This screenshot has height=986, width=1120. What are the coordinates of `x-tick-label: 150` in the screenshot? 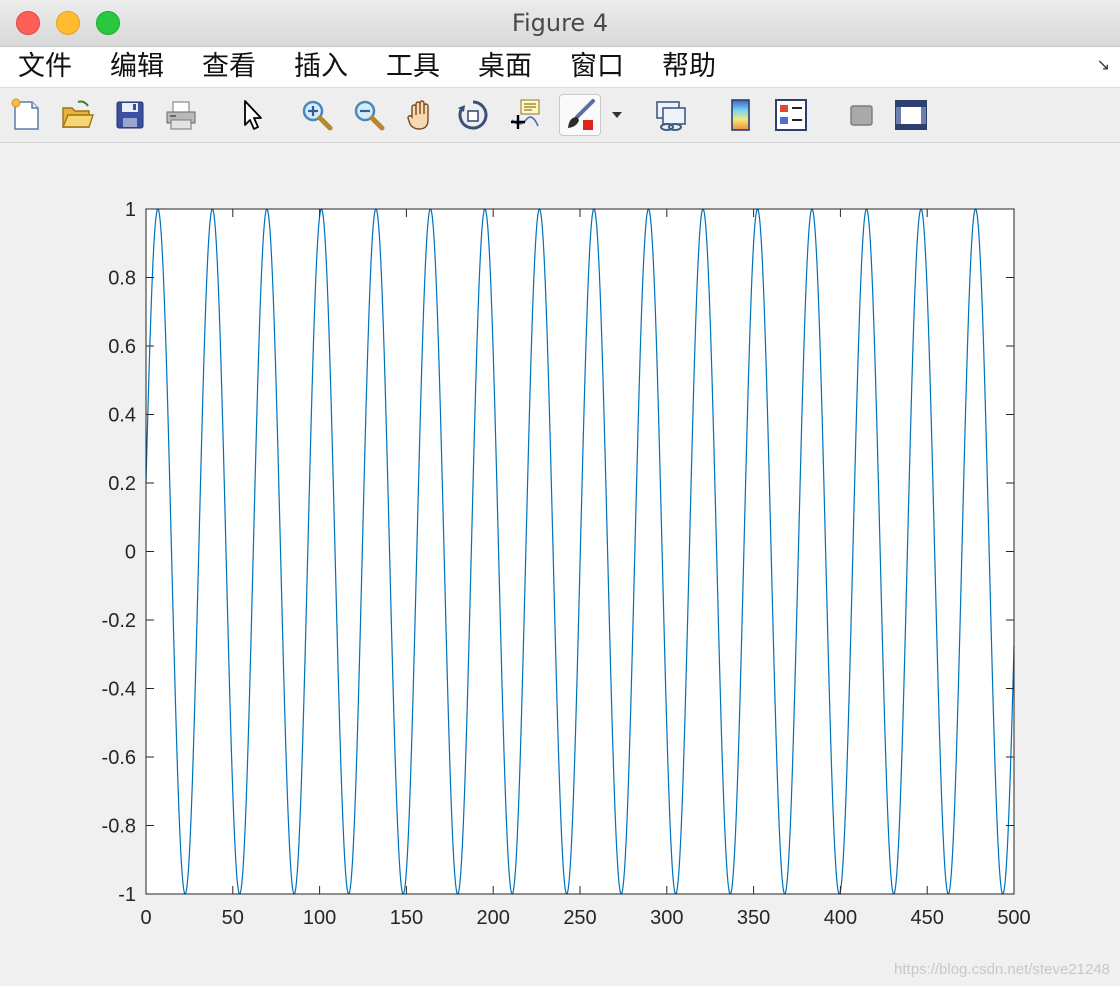 It's located at (406, 918).